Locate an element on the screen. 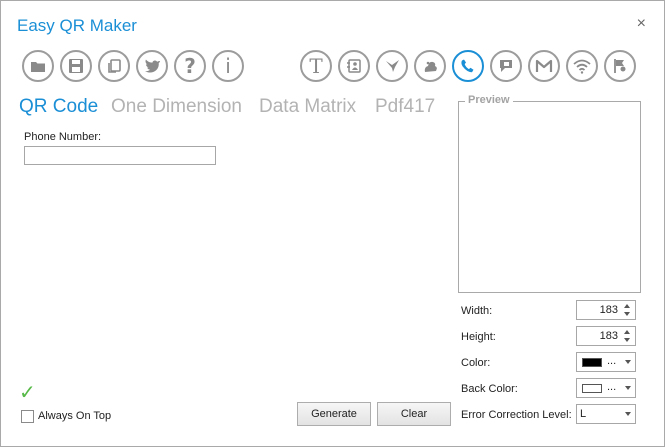  question-icon: ? is located at coordinates (190, 66).